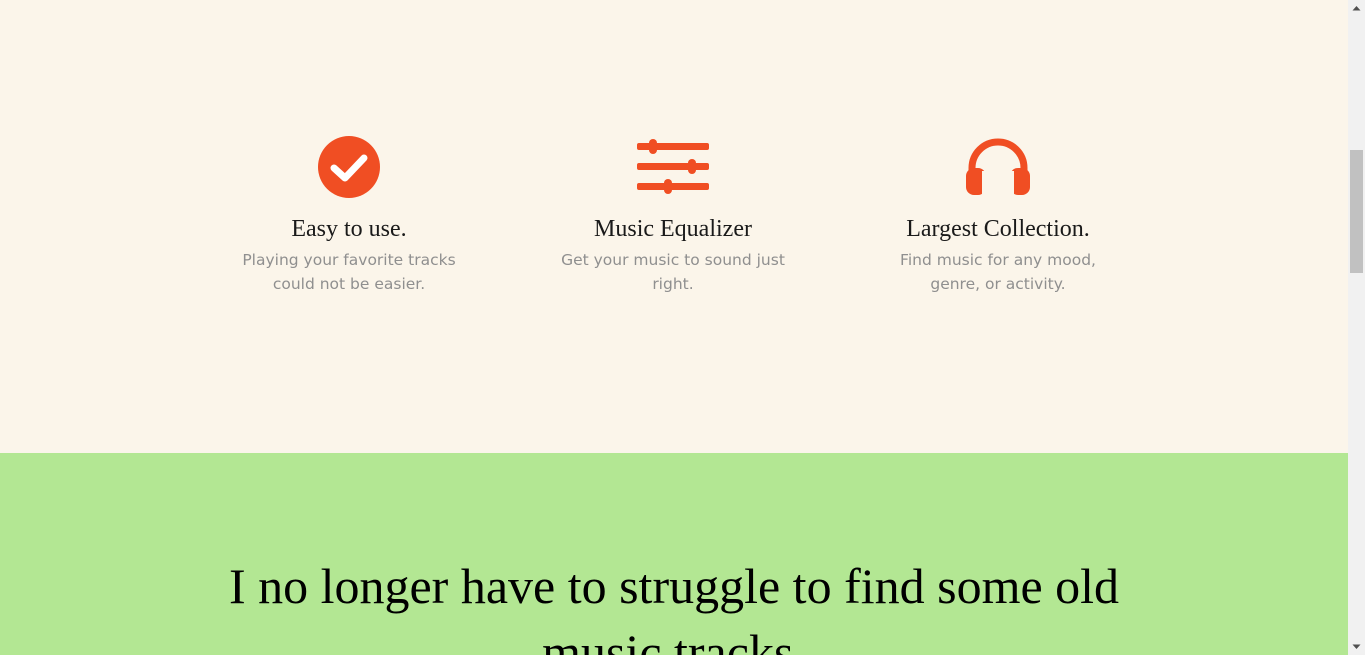  I want to click on feature-description: Get your music to sound just right., so click(673, 272).